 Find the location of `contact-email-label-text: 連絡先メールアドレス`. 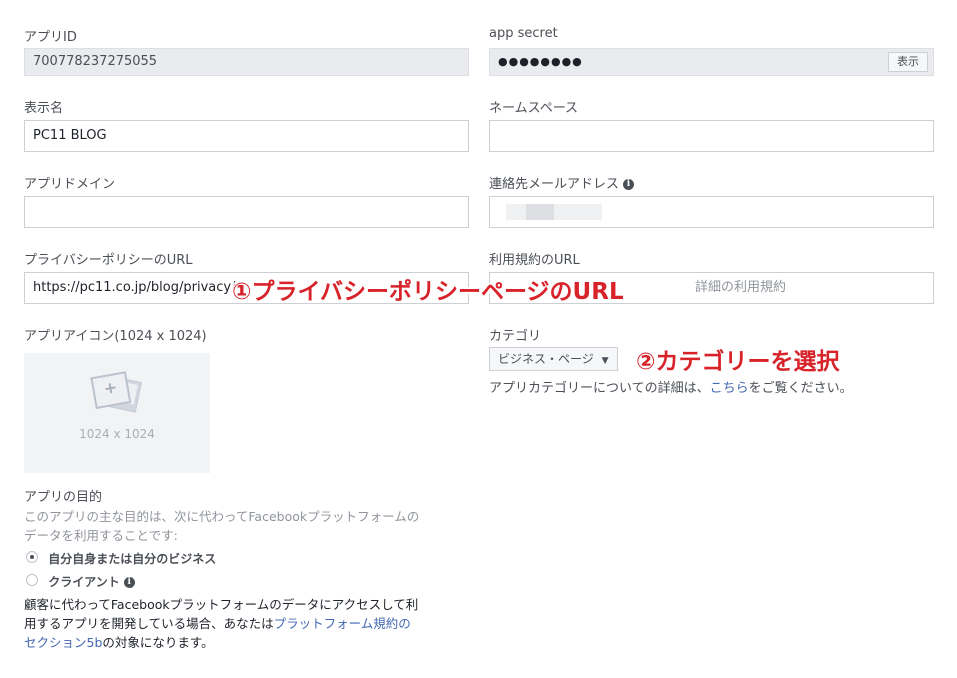

contact-email-label-text: 連絡先メールアドレス is located at coordinates (554, 184).